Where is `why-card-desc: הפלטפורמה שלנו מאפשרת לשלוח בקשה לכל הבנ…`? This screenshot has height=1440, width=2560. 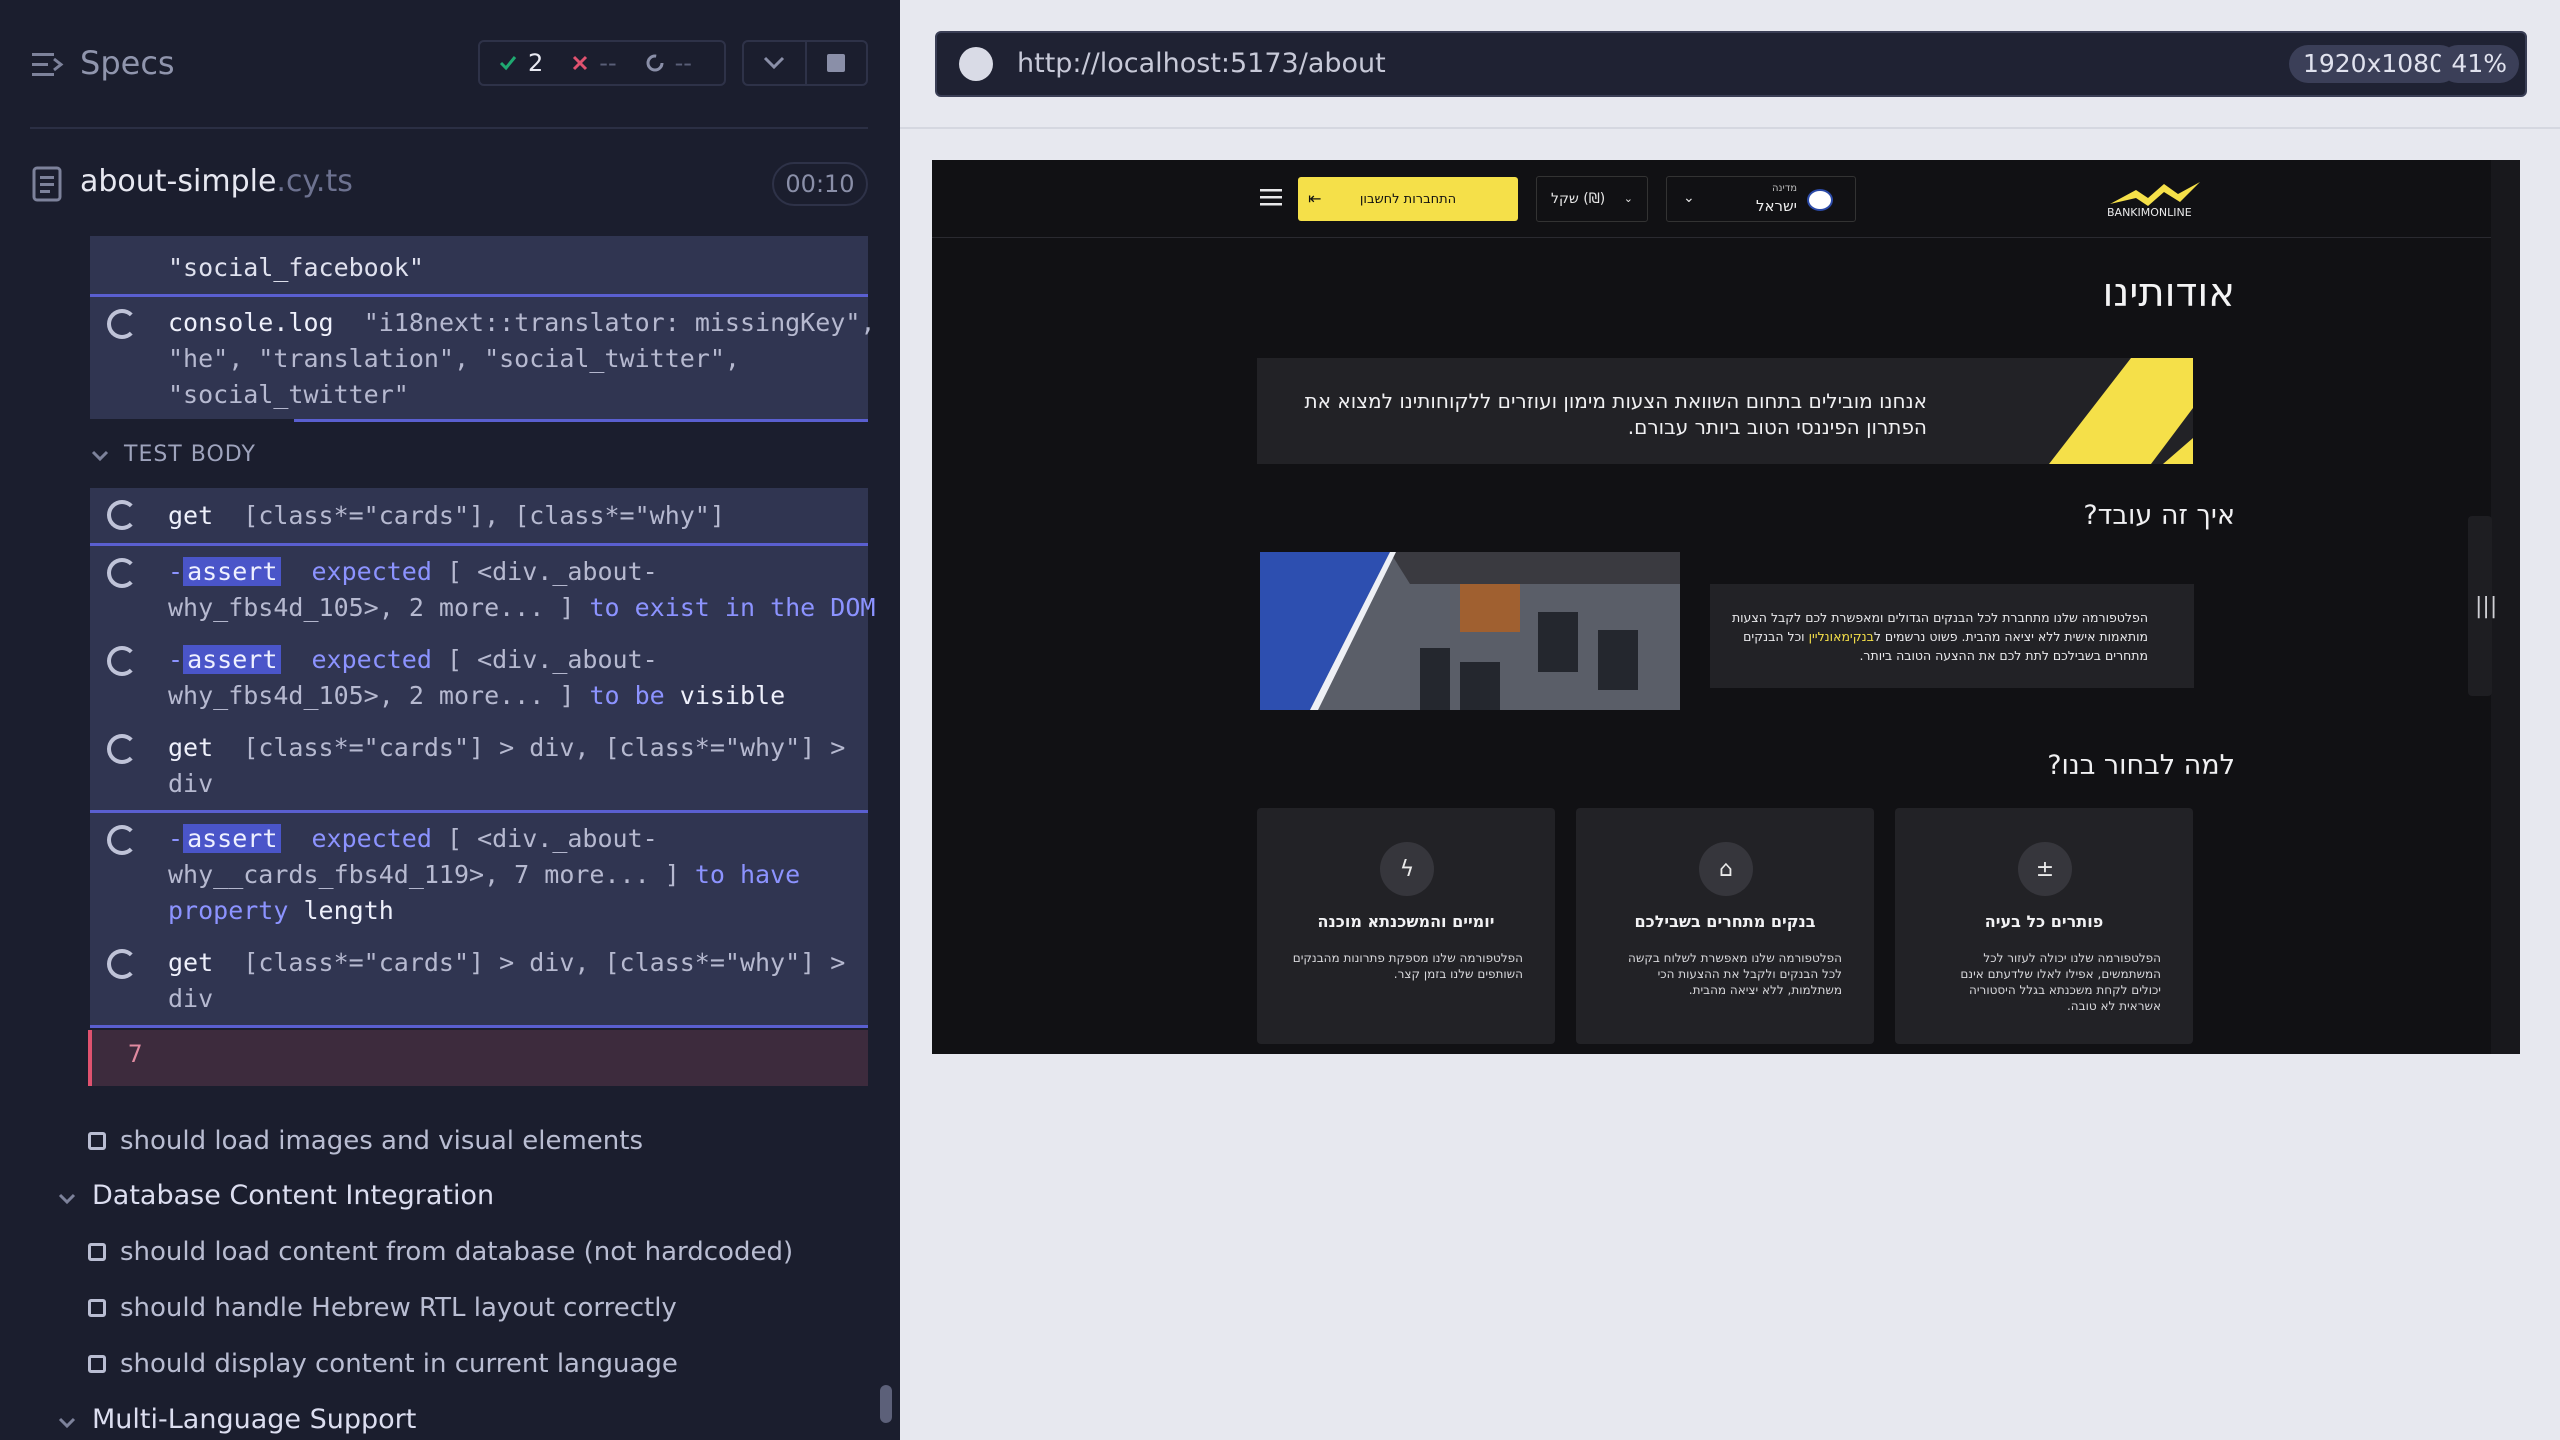 why-card-desc: הפלטפורמה שלנו מאפשרת לשלוח בקשה לכל הבנ… is located at coordinates (1735, 974).